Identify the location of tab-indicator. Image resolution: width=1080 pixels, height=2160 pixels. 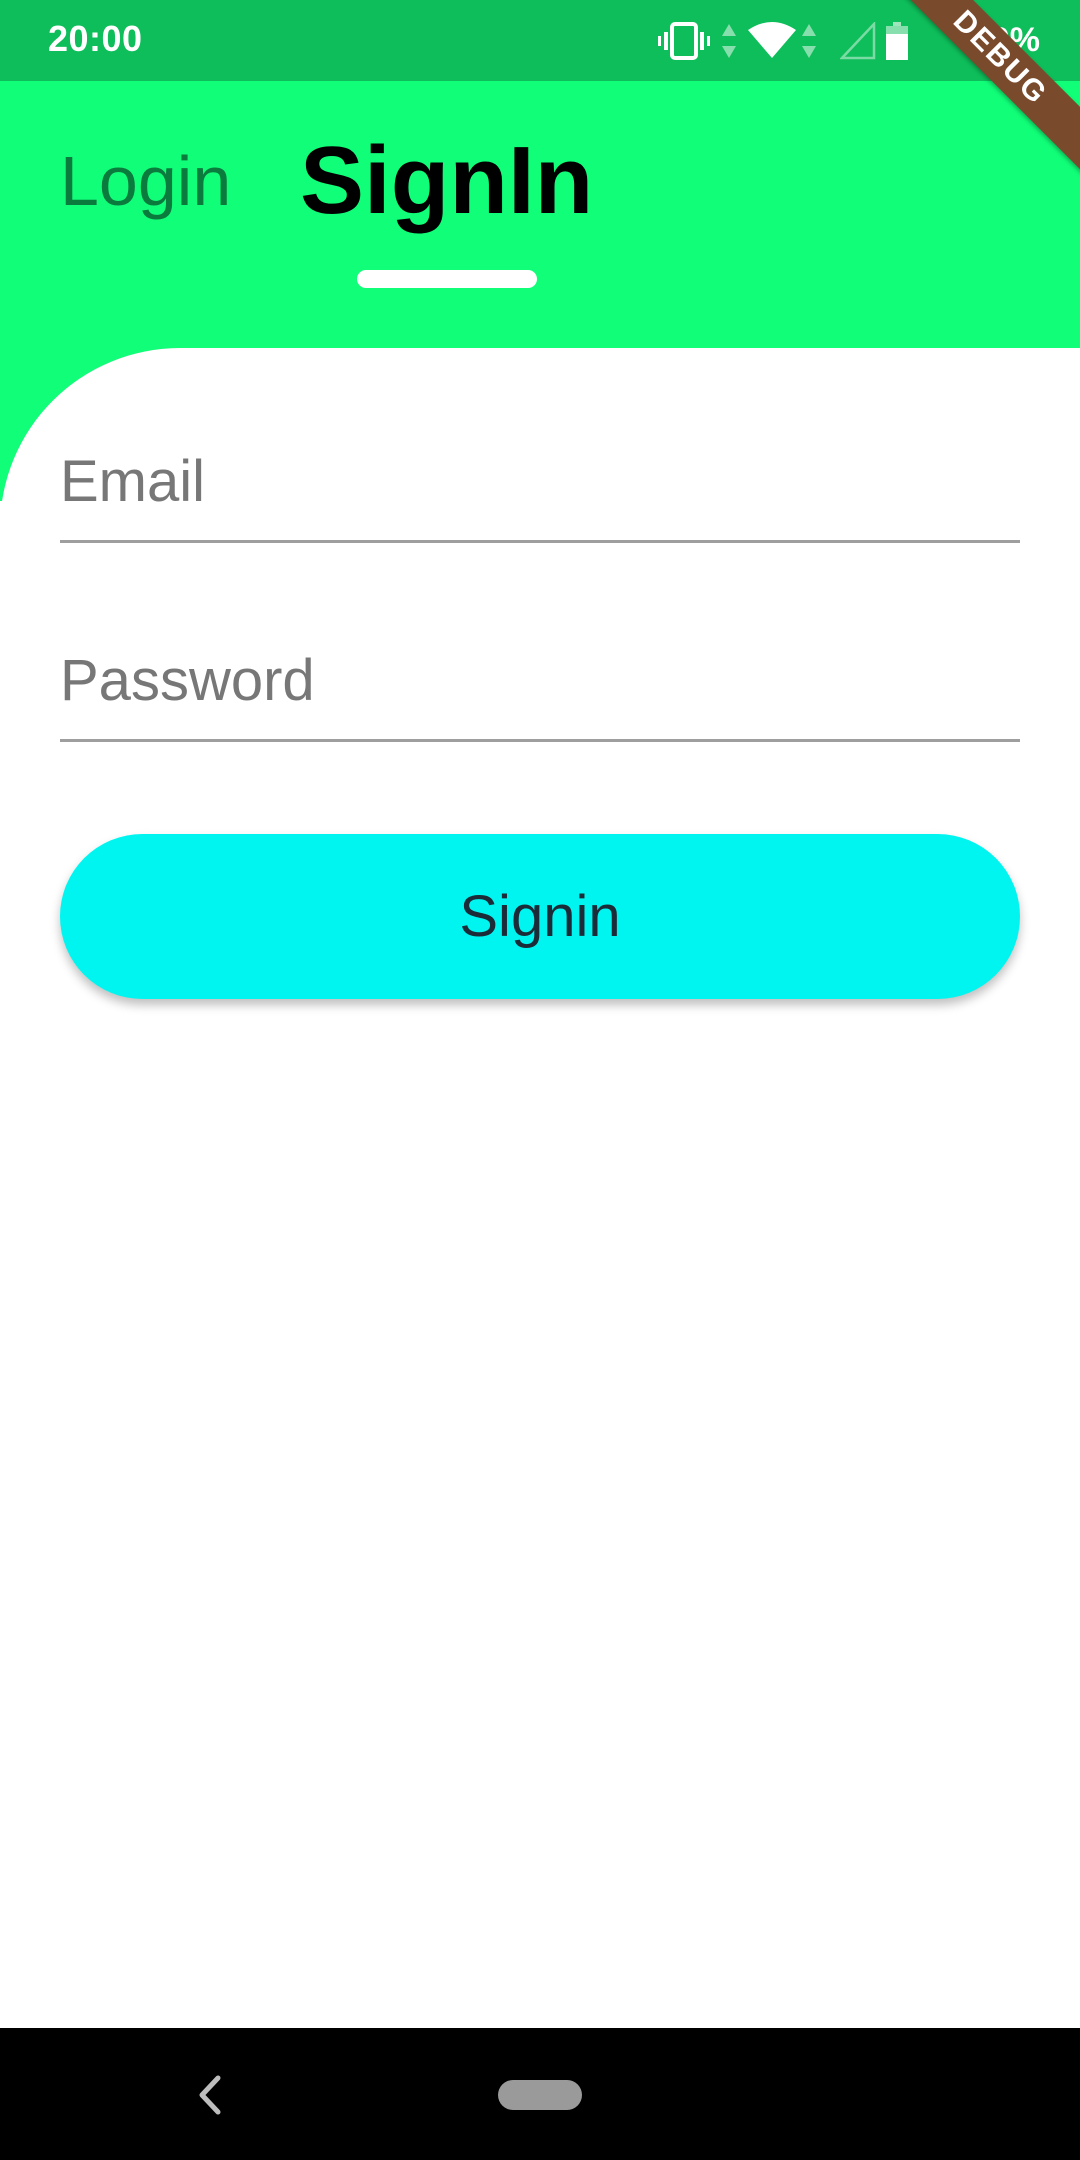
(447, 279).